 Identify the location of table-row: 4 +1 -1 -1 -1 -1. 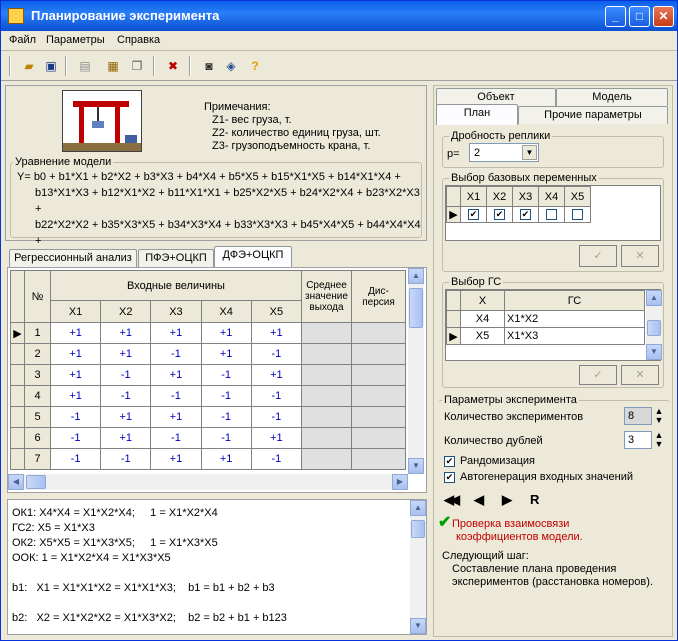
(208, 396).